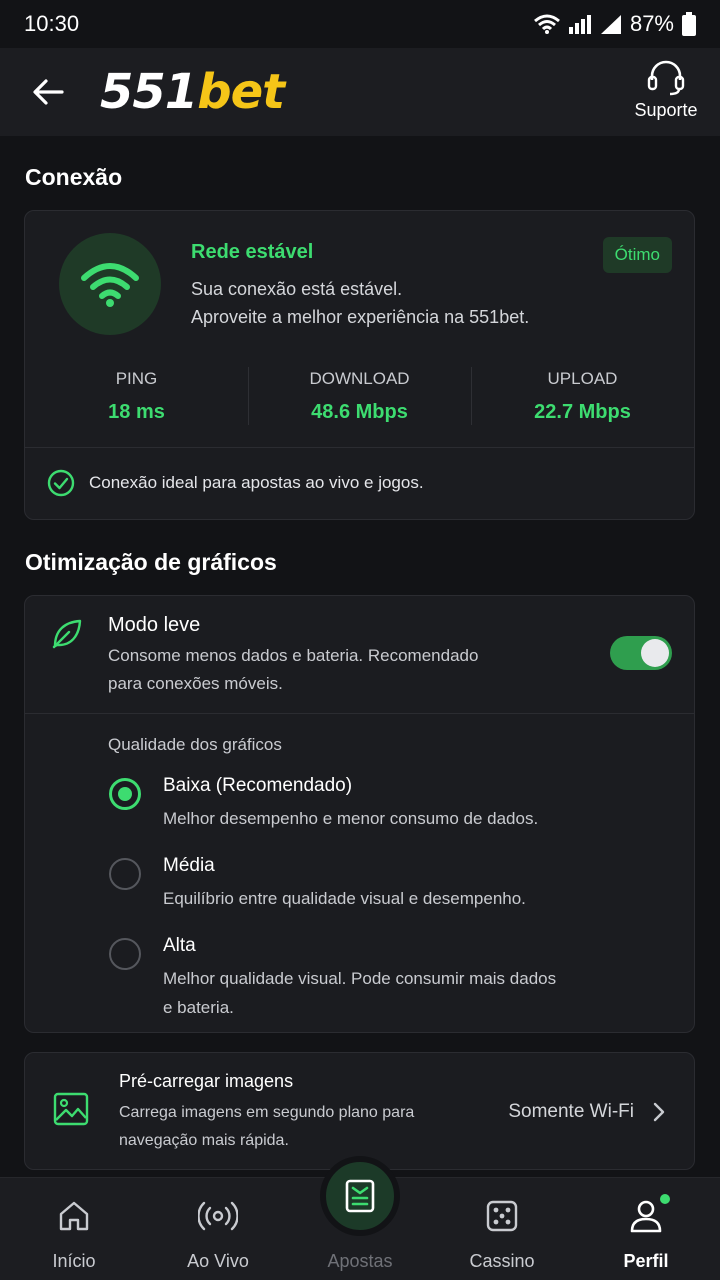  Describe the element at coordinates (67, 636) in the screenshot. I see `leaf-icon` at that location.